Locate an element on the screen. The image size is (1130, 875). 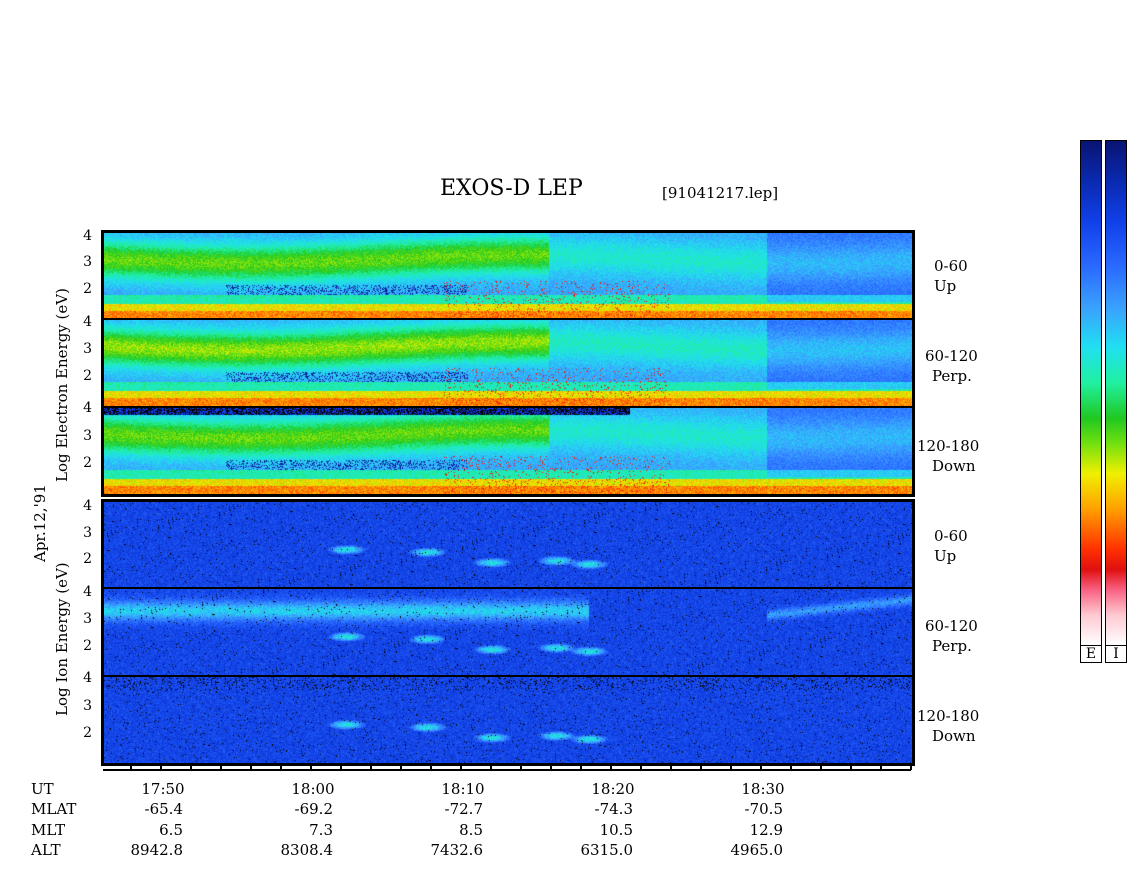
electron-perp-panel is located at coordinates (508, 362).